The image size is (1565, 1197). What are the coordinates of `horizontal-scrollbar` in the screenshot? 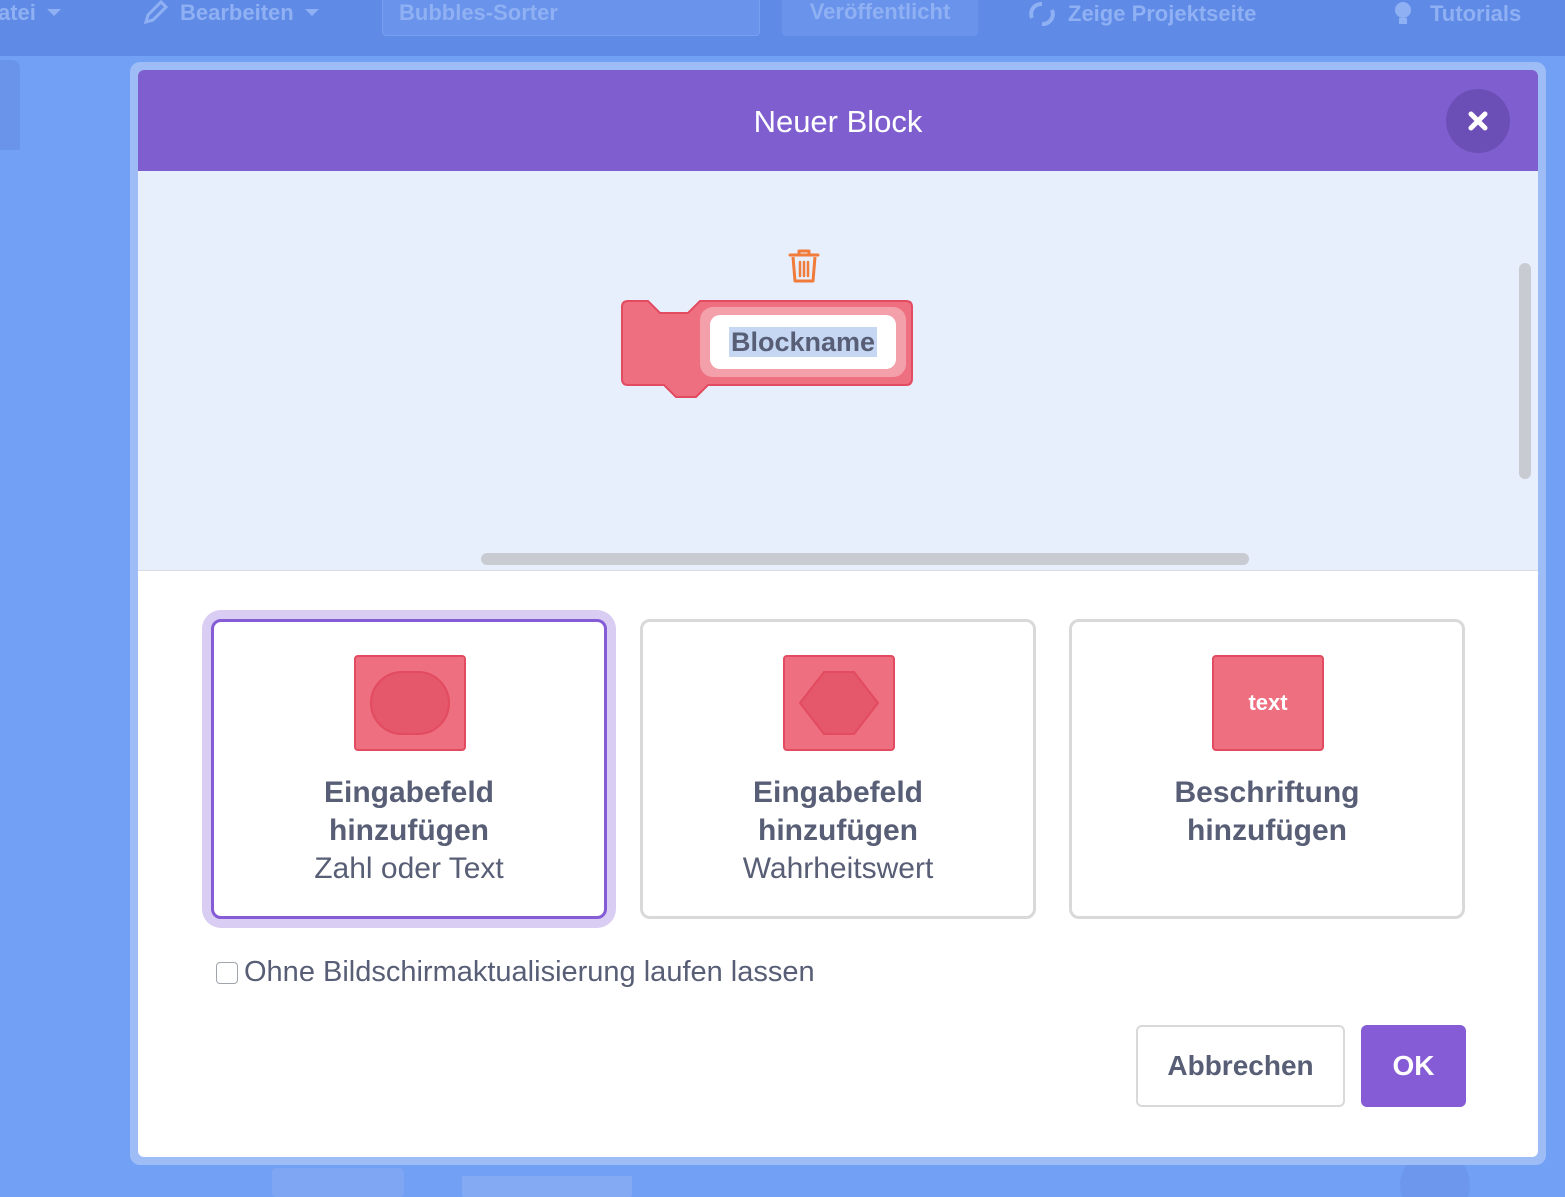 It's located at (865, 559).